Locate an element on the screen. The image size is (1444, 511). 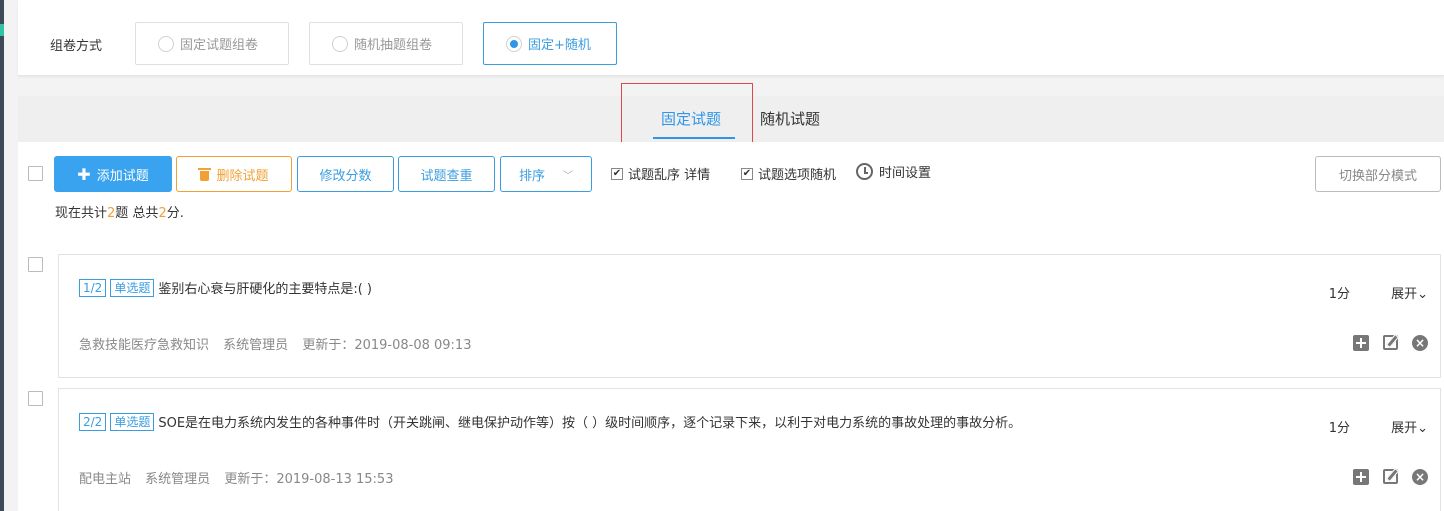
select-all-checkbox is located at coordinates (35, 173).